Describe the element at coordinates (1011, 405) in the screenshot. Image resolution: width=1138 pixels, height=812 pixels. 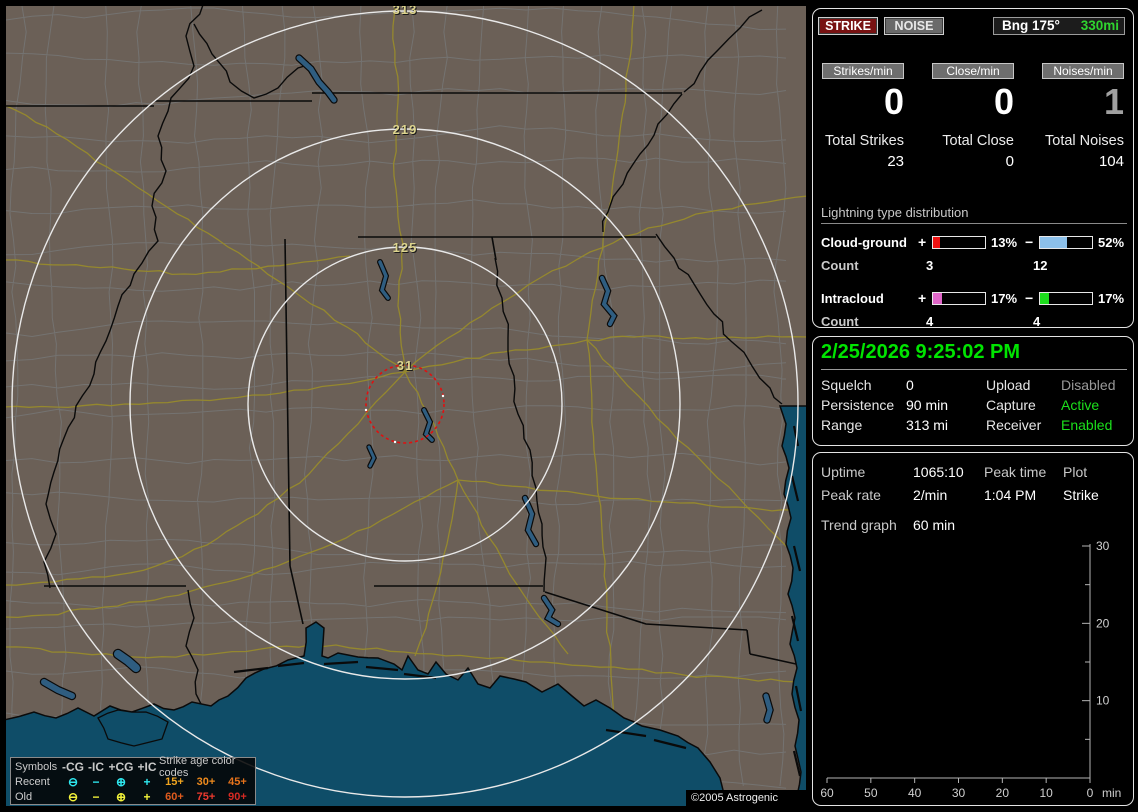
I see `capture-label: Capture` at that location.